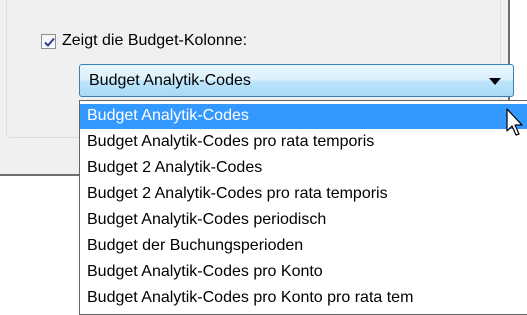  Describe the element at coordinates (155, 40) in the screenshot. I see `checkbox-label: Zeigt die Budget-Kolonne:` at that location.